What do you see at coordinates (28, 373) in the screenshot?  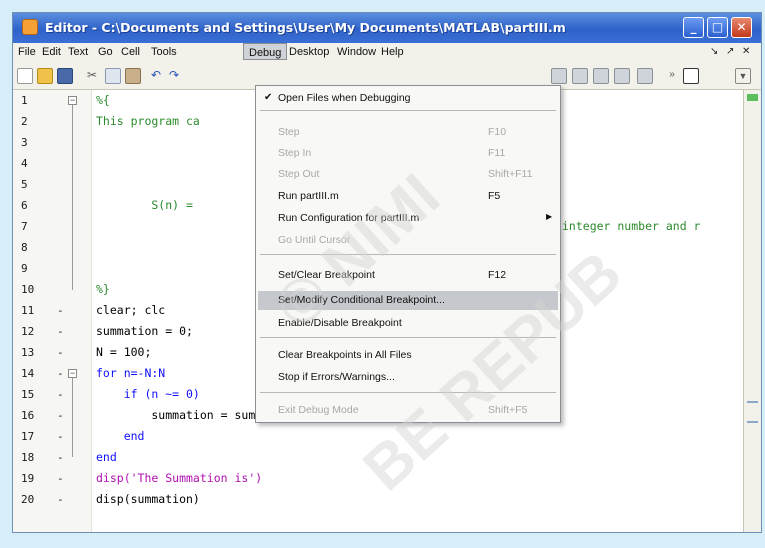 I see `line-number: 14` at bounding box center [28, 373].